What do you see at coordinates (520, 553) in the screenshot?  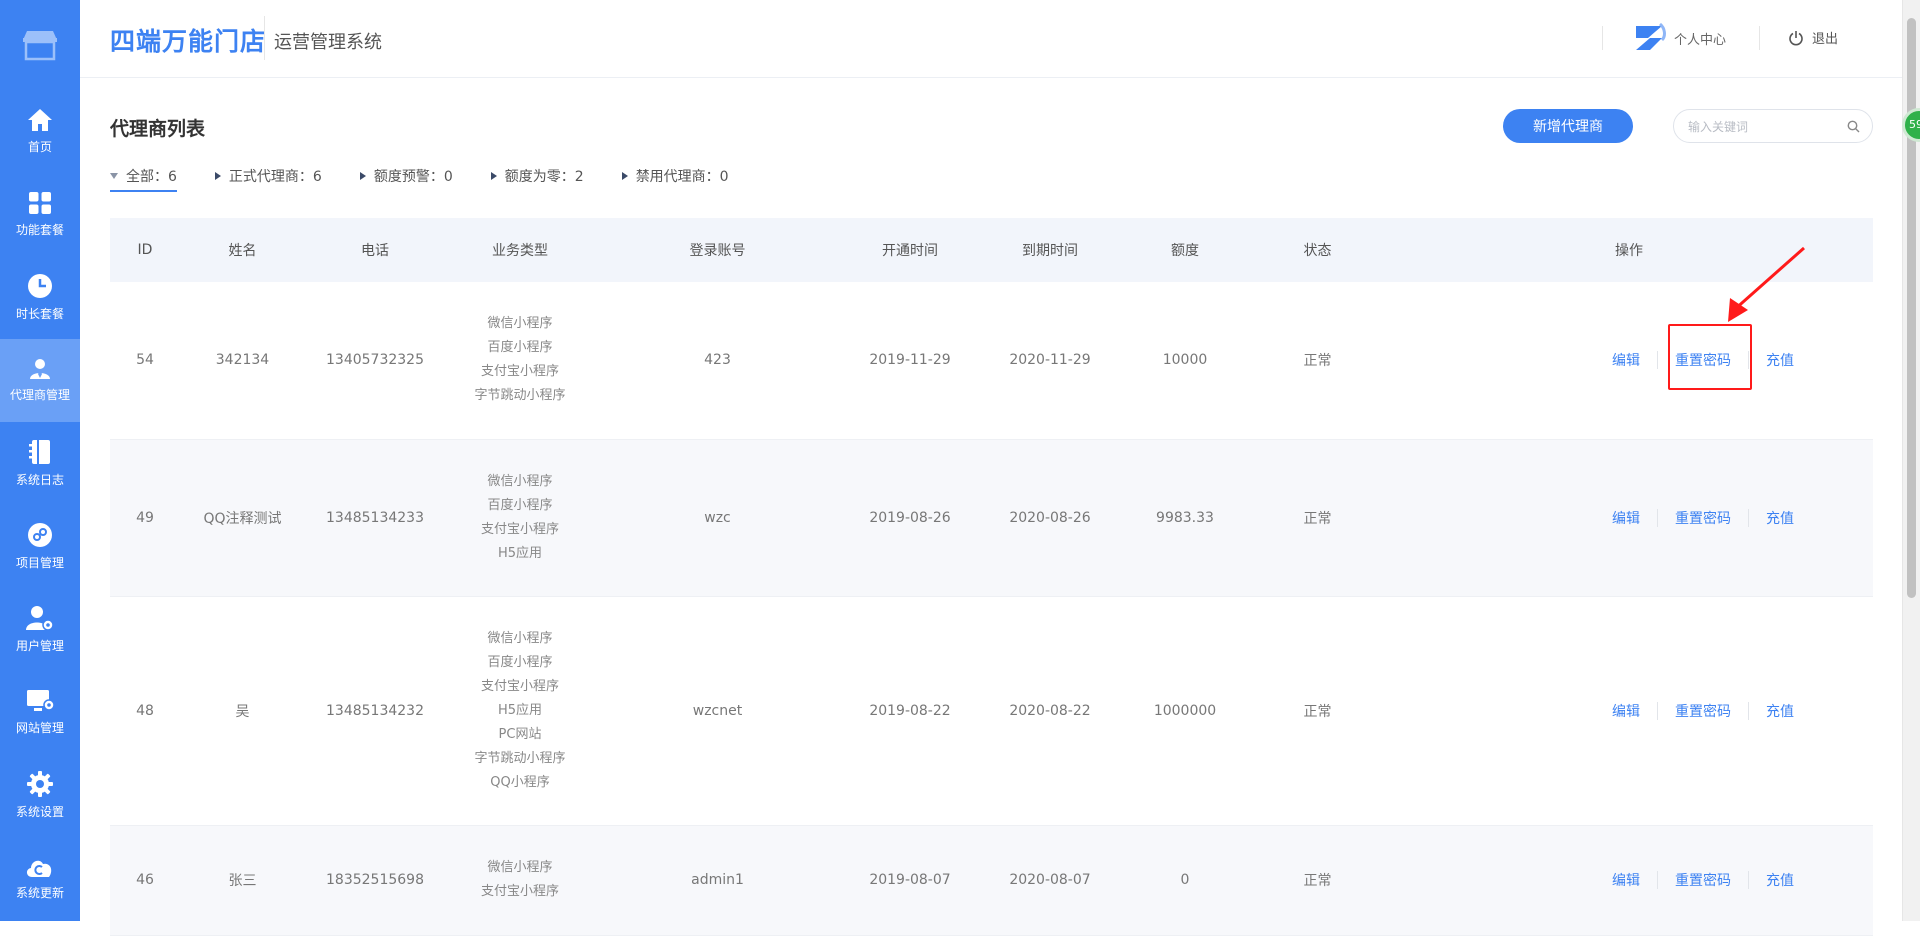 I see `business-type: H5应用` at bounding box center [520, 553].